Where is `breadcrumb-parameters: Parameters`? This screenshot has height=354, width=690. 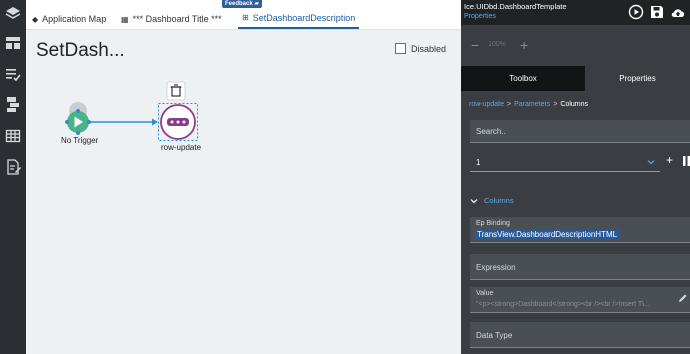 breadcrumb-parameters: Parameters is located at coordinates (532, 104).